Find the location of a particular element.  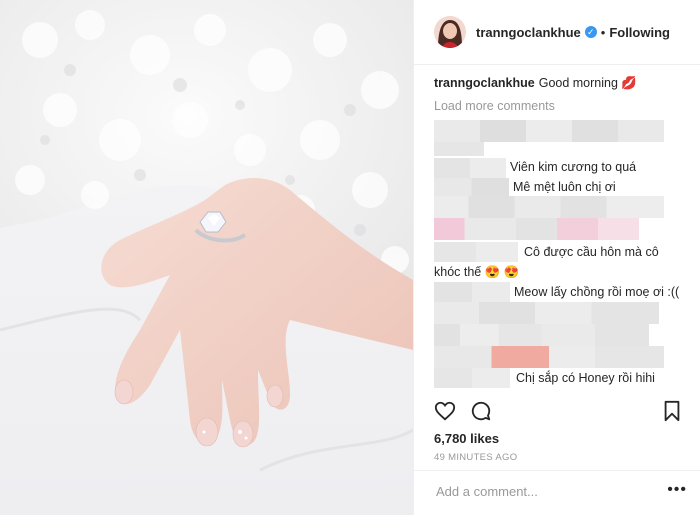

post-header: tranngoclankhue ✓ • Following is located at coordinates (557, 32).